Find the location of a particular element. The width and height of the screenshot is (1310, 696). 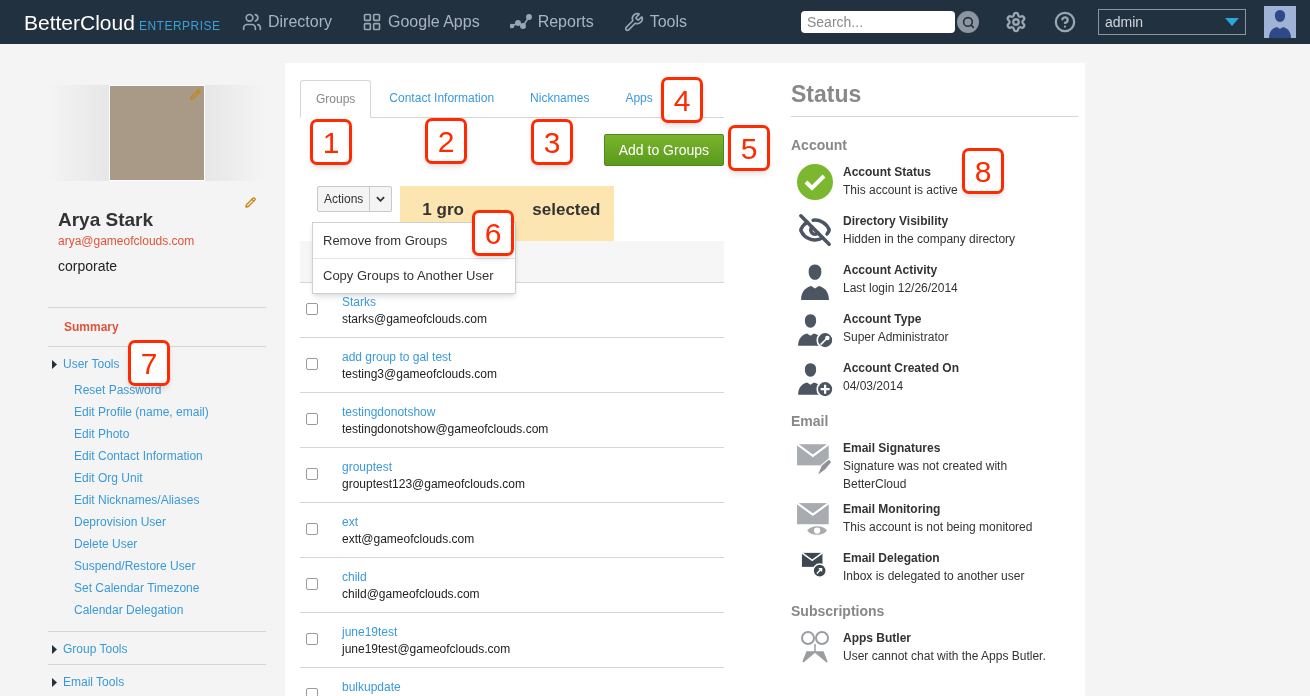

tool-link: Edit Photo is located at coordinates (170, 434).